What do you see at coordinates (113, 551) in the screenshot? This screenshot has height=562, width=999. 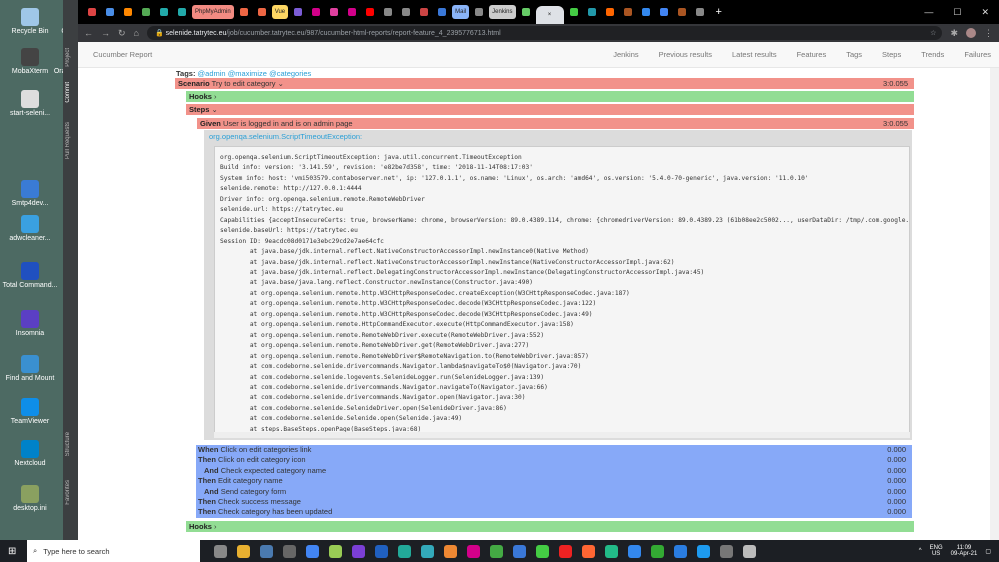 I see `taskbar-search: ⌕ Type here to search` at bounding box center [113, 551].